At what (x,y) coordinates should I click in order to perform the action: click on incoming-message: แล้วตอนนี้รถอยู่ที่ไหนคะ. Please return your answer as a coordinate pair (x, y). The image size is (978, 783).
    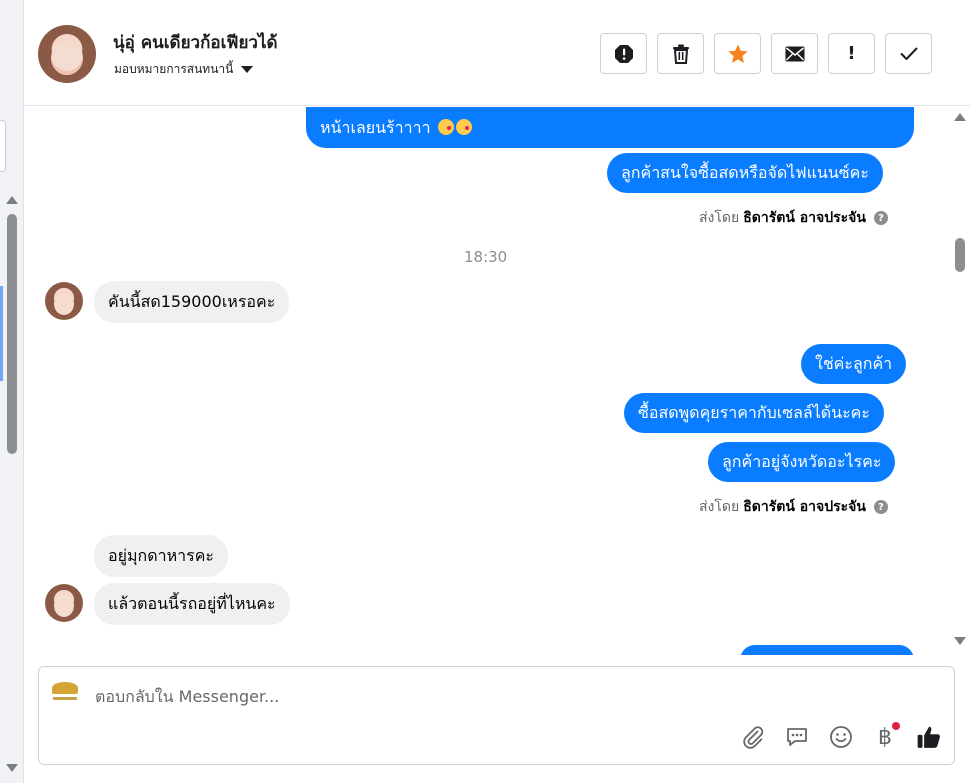
    Looking at the image, I should click on (192, 604).